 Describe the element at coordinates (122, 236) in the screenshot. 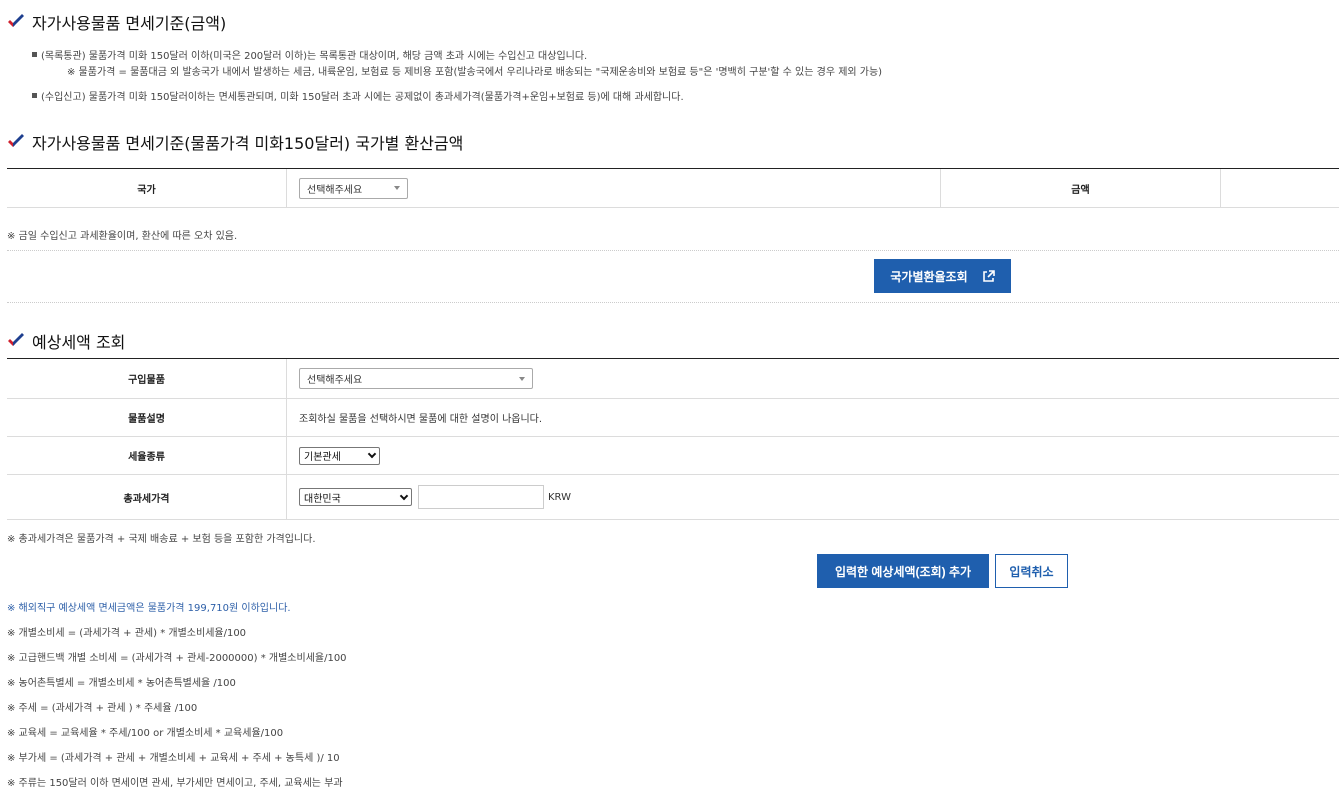

I see `exchange-rate-note: ※ 금일 수입신고 과세환율이며, 환산에 따른 오차 있음.` at that location.